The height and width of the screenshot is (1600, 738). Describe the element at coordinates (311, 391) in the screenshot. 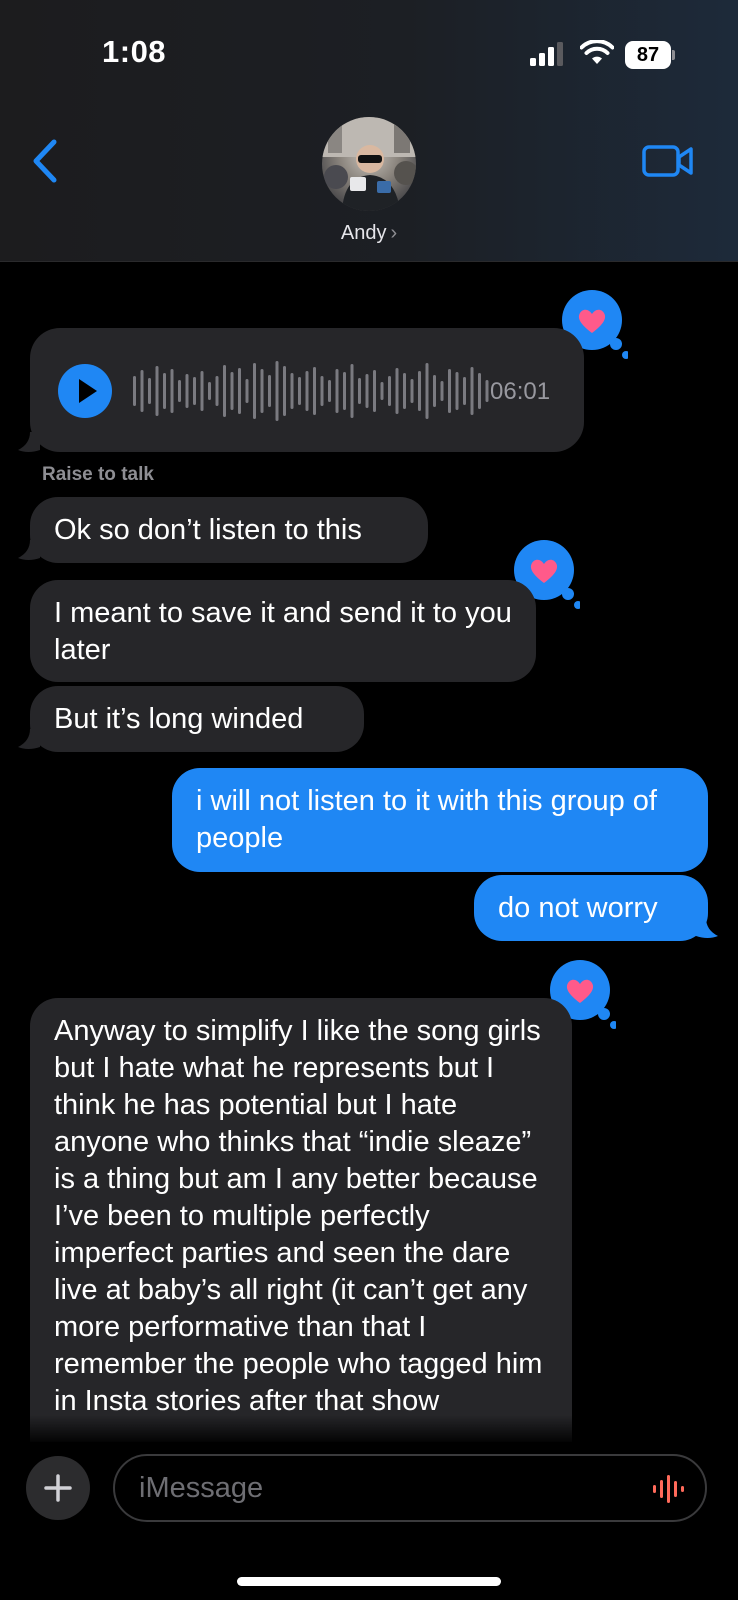

I see `audio-waveform` at that location.